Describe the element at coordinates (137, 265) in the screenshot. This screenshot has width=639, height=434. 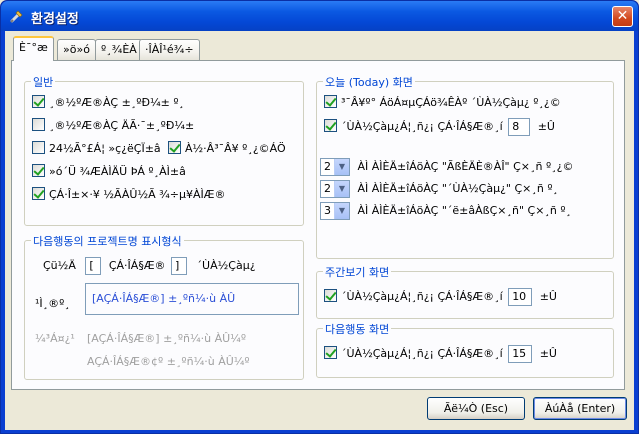
I see `project-label: ÇÁ·ÎÁ§Æ®` at that location.